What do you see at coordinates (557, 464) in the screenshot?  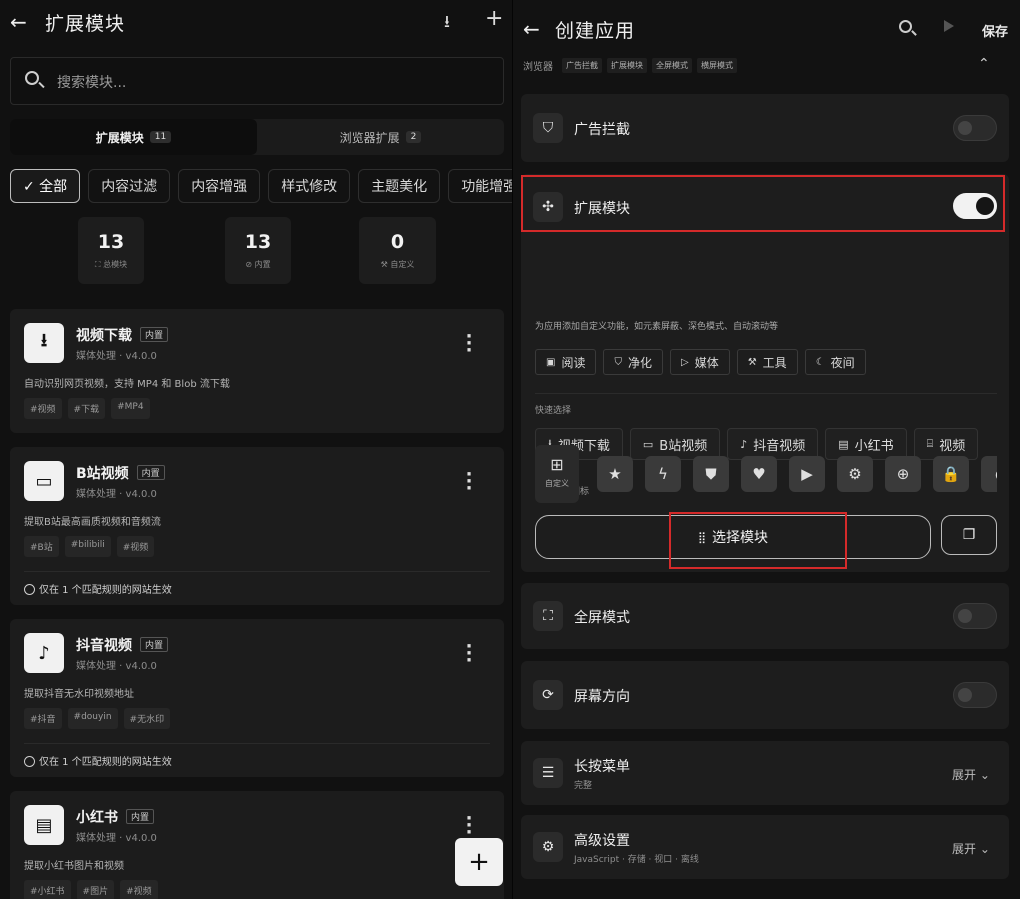 I see `image-add-icon: ⊞` at bounding box center [557, 464].